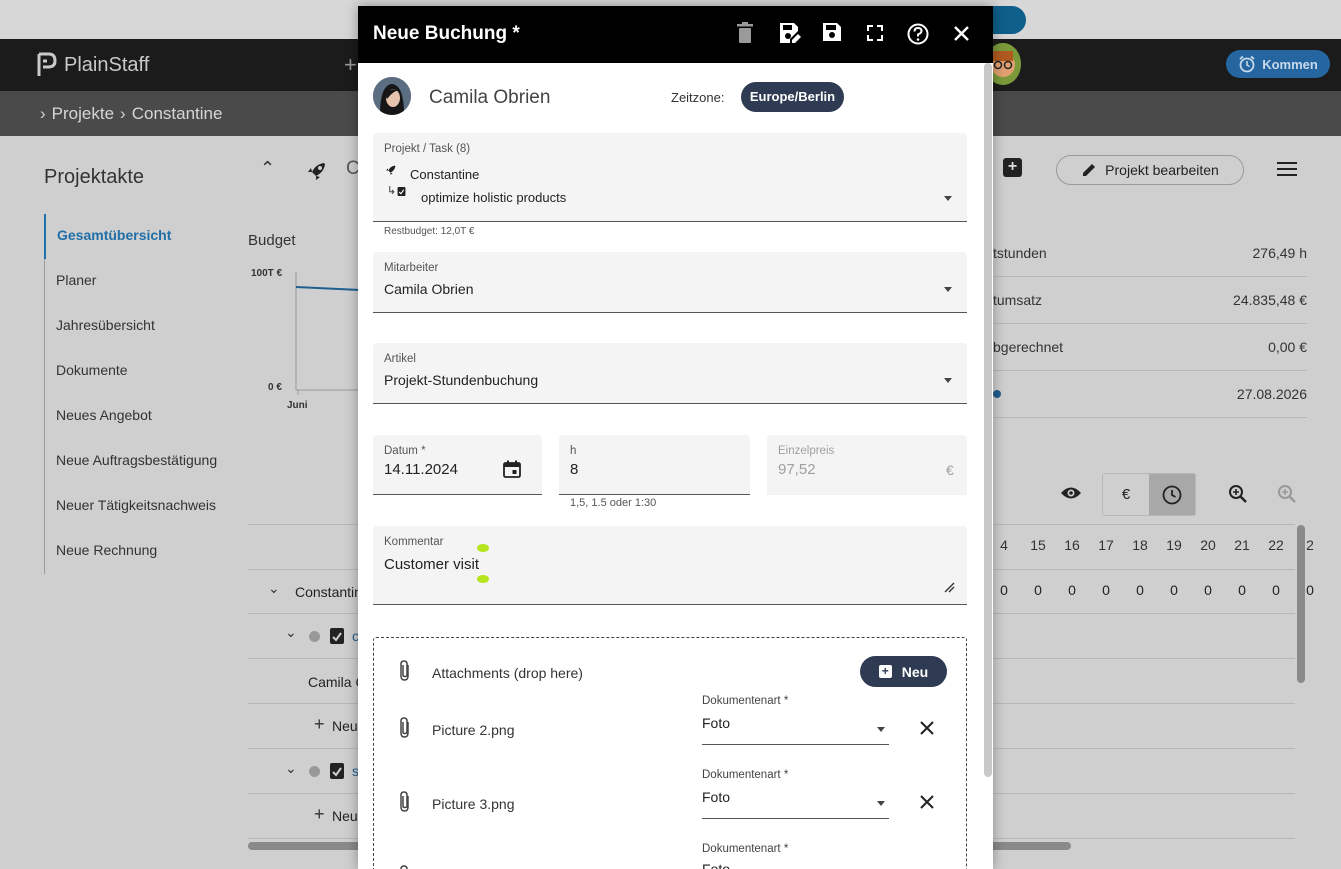 This screenshot has height=869, width=1341. I want to click on sidebar-item-dokumente: Dokumente, so click(144, 371).